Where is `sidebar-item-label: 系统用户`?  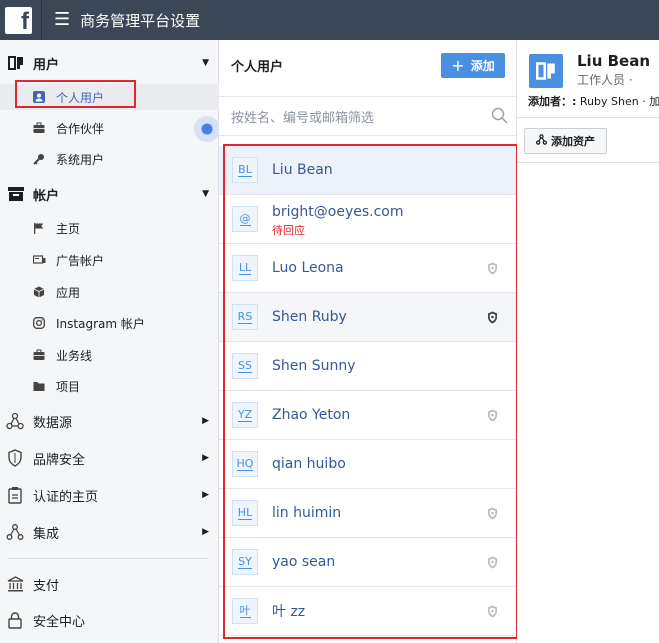 sidebar-item-label: 系统用户 is located at coordinates (80, 159).